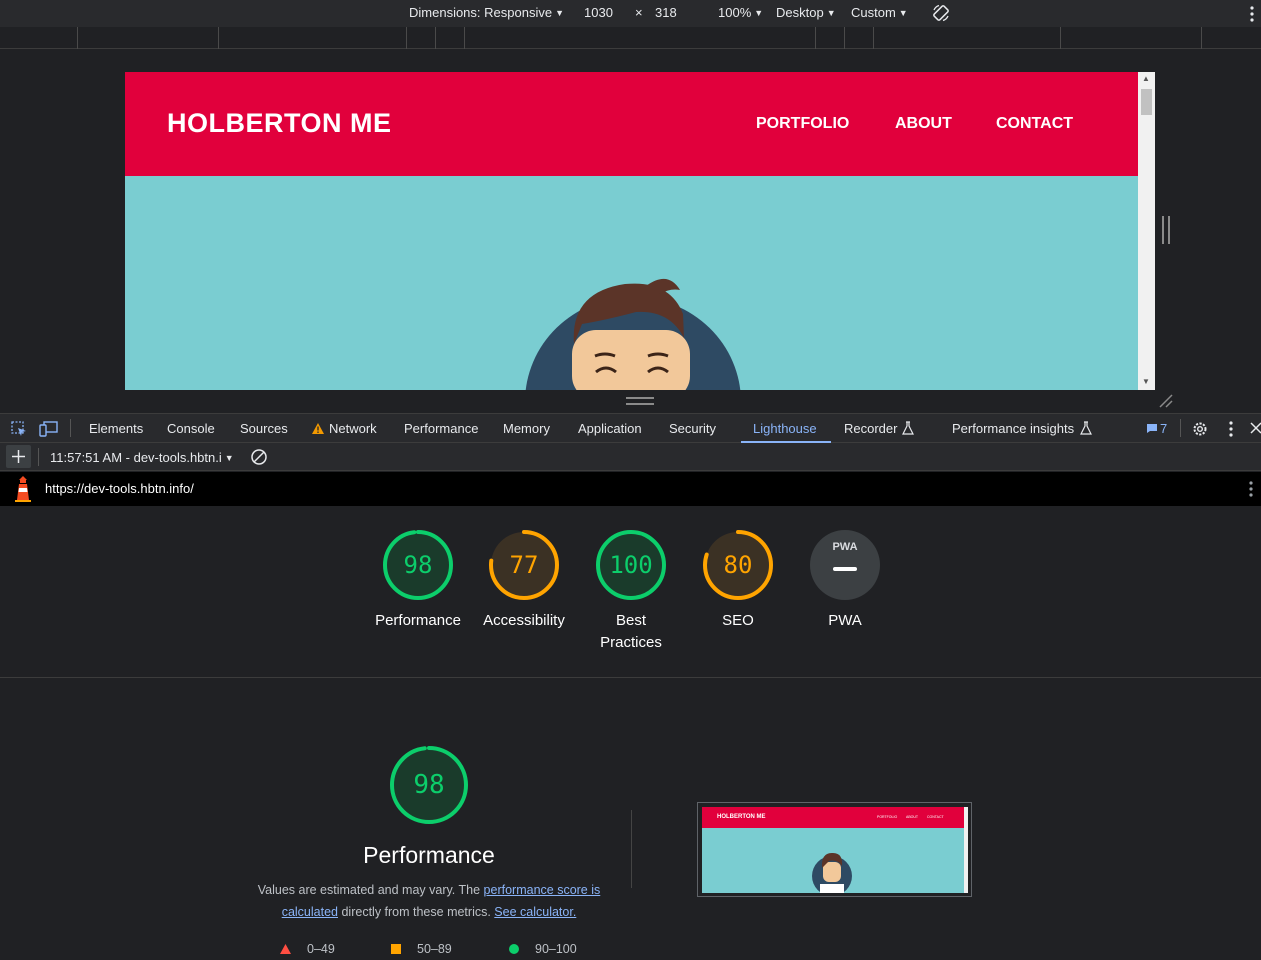 This screenshot has width=1261, height=960. I want to click on scroll-up-icon: ▲, so click(1146, 78).